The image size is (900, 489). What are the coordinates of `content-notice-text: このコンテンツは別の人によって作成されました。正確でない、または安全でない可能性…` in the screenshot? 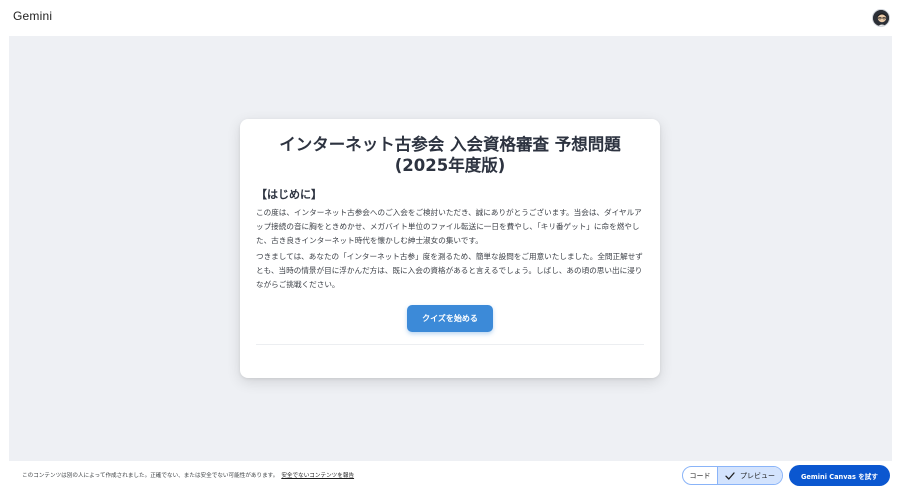 It's located at (150, 476).